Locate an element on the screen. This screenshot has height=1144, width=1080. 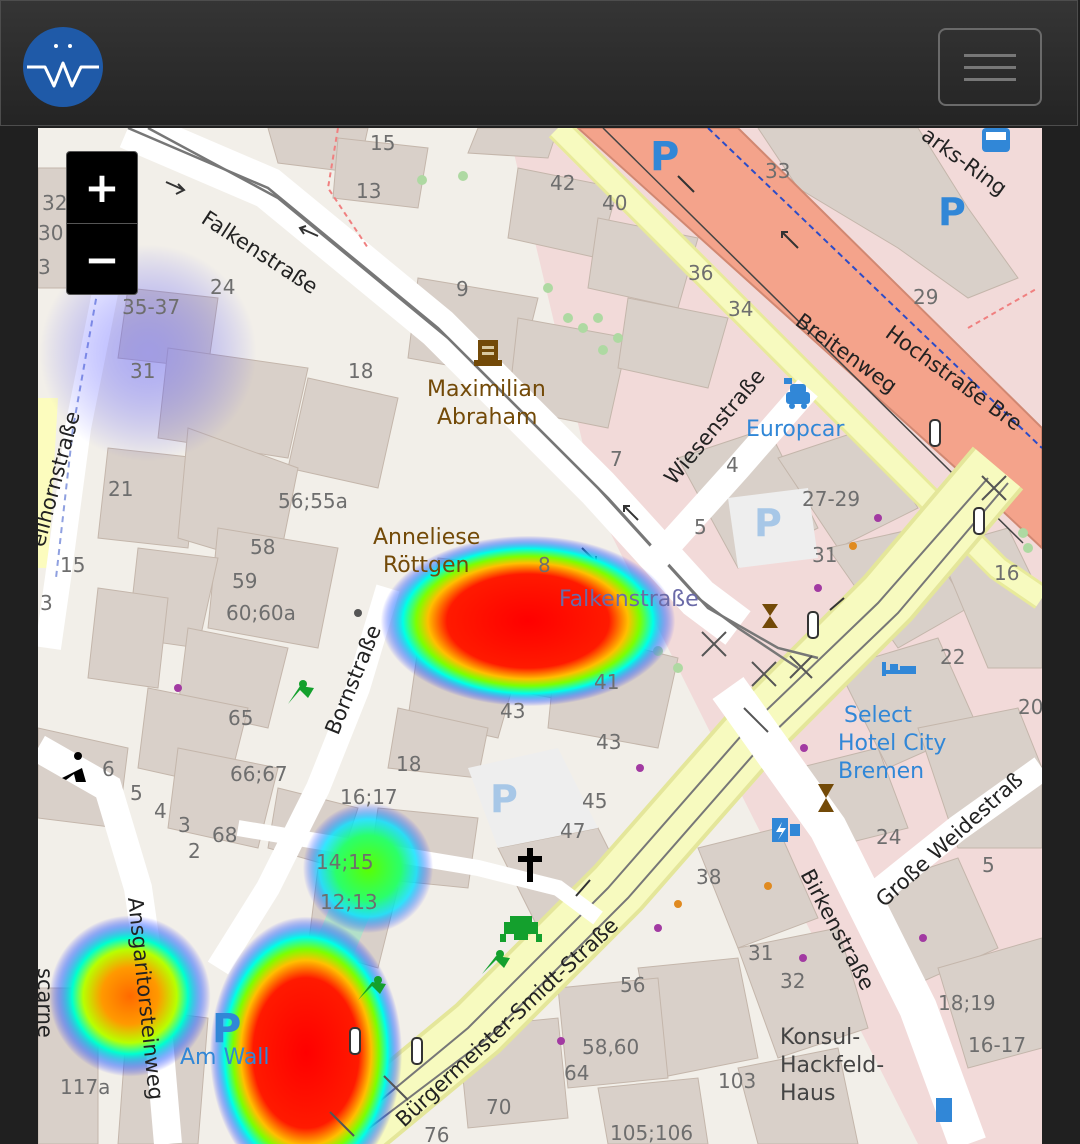
house-number: 103 is located at coordinates (737, 1081).